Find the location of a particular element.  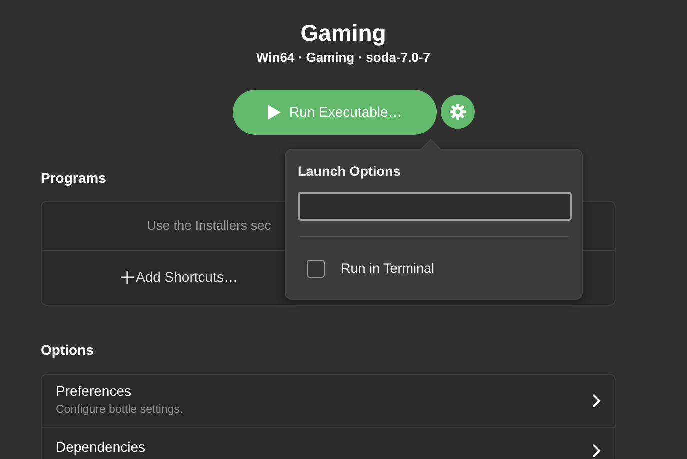

option-title: Dependencies is located at coordinates (101, 447).